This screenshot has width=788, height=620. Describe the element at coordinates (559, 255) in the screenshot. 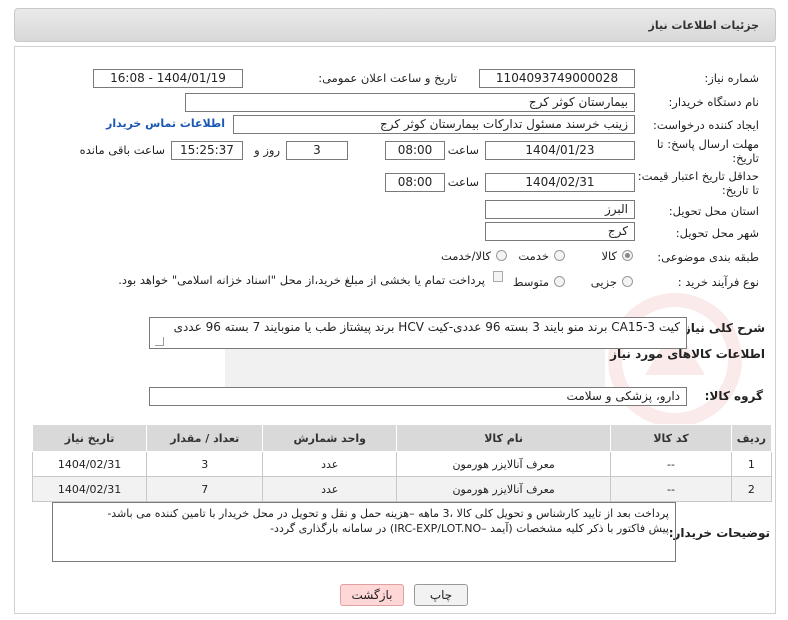

I see `category-radio-service` at that location.